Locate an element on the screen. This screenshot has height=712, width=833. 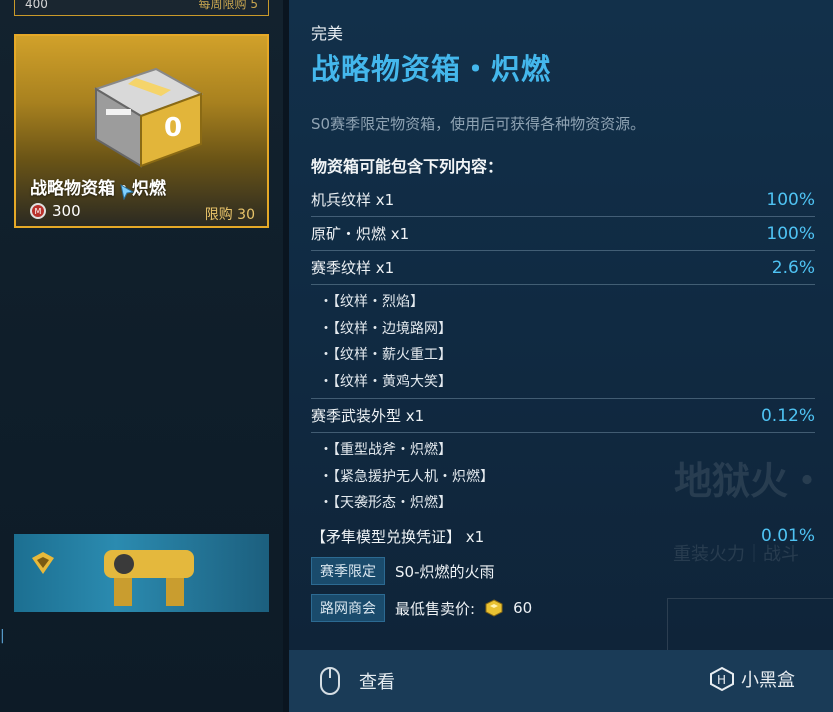
card-purchase-limit: 限购 30 is located at coordinates (229, 215).